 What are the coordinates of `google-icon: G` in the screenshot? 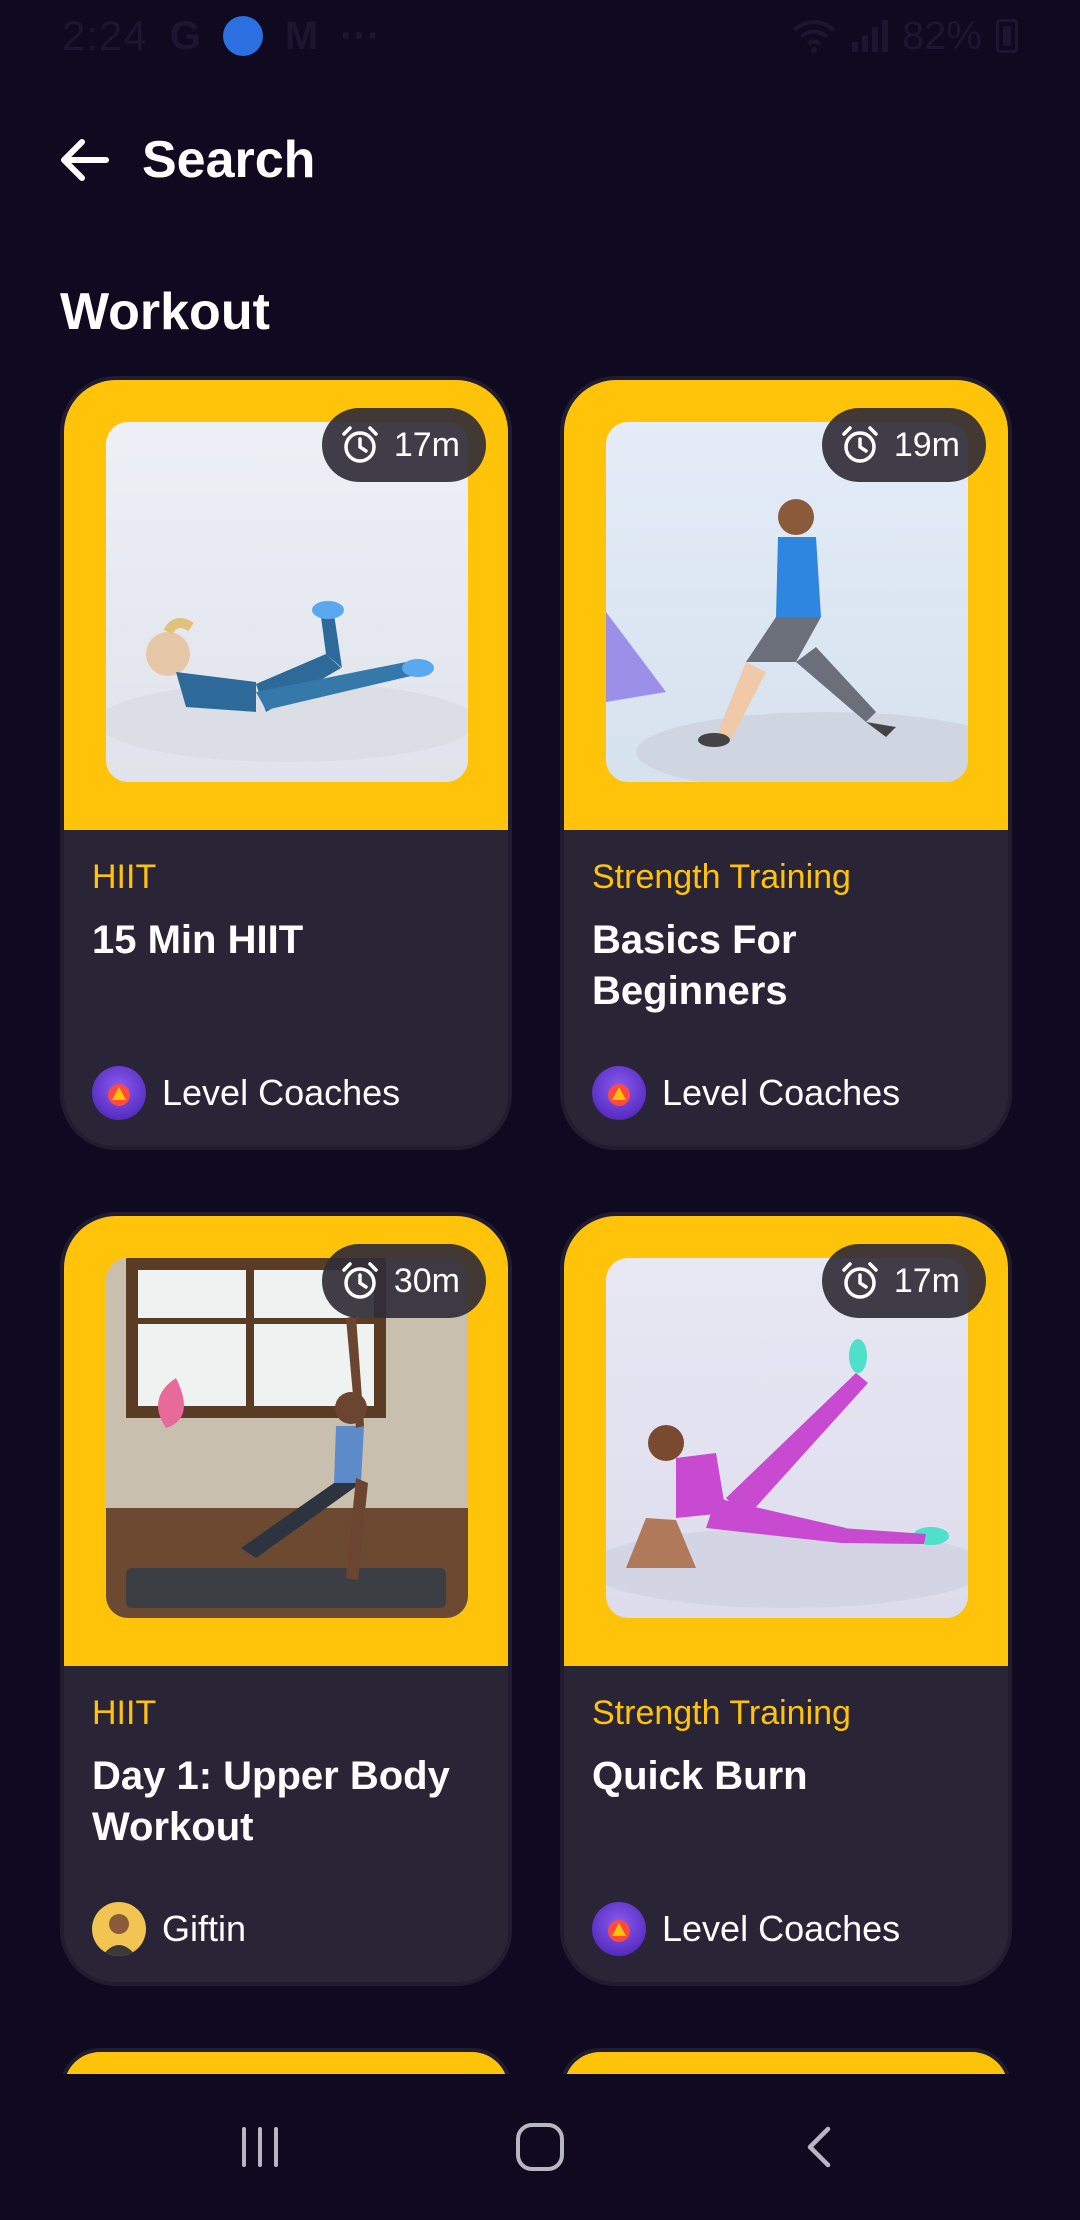 It's located at (185, 35).